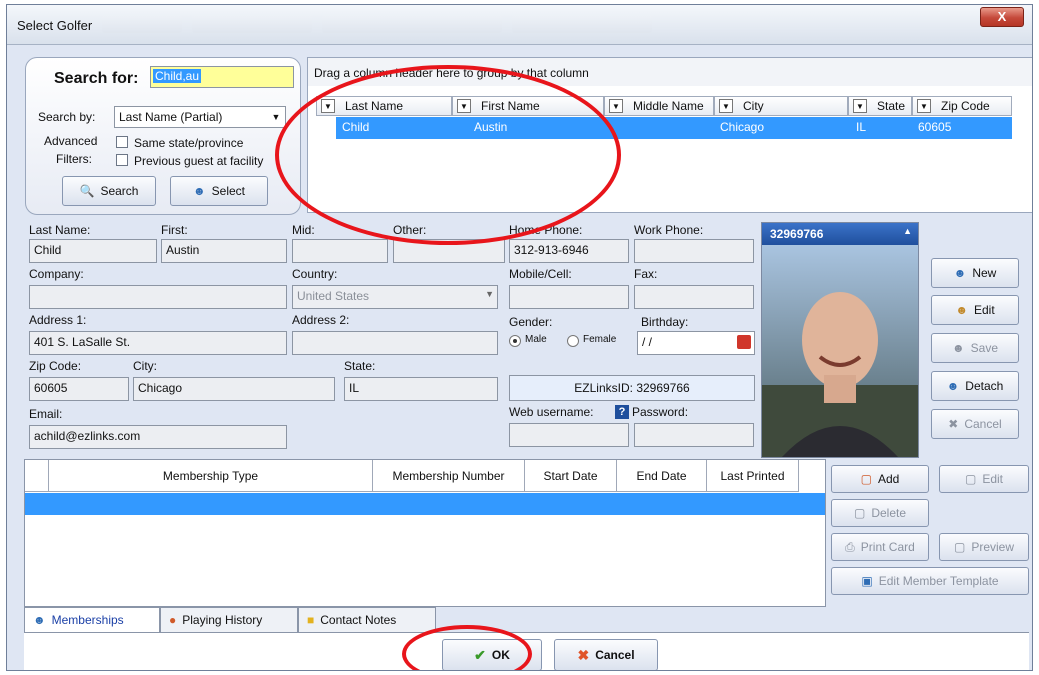 Image resolution: width=1039 pixels, height=675 pixels. What do you see at coordinates (71, 141) in the screenshot?
I see `advanced-label: Advanced` at bounding box center [71, 141].